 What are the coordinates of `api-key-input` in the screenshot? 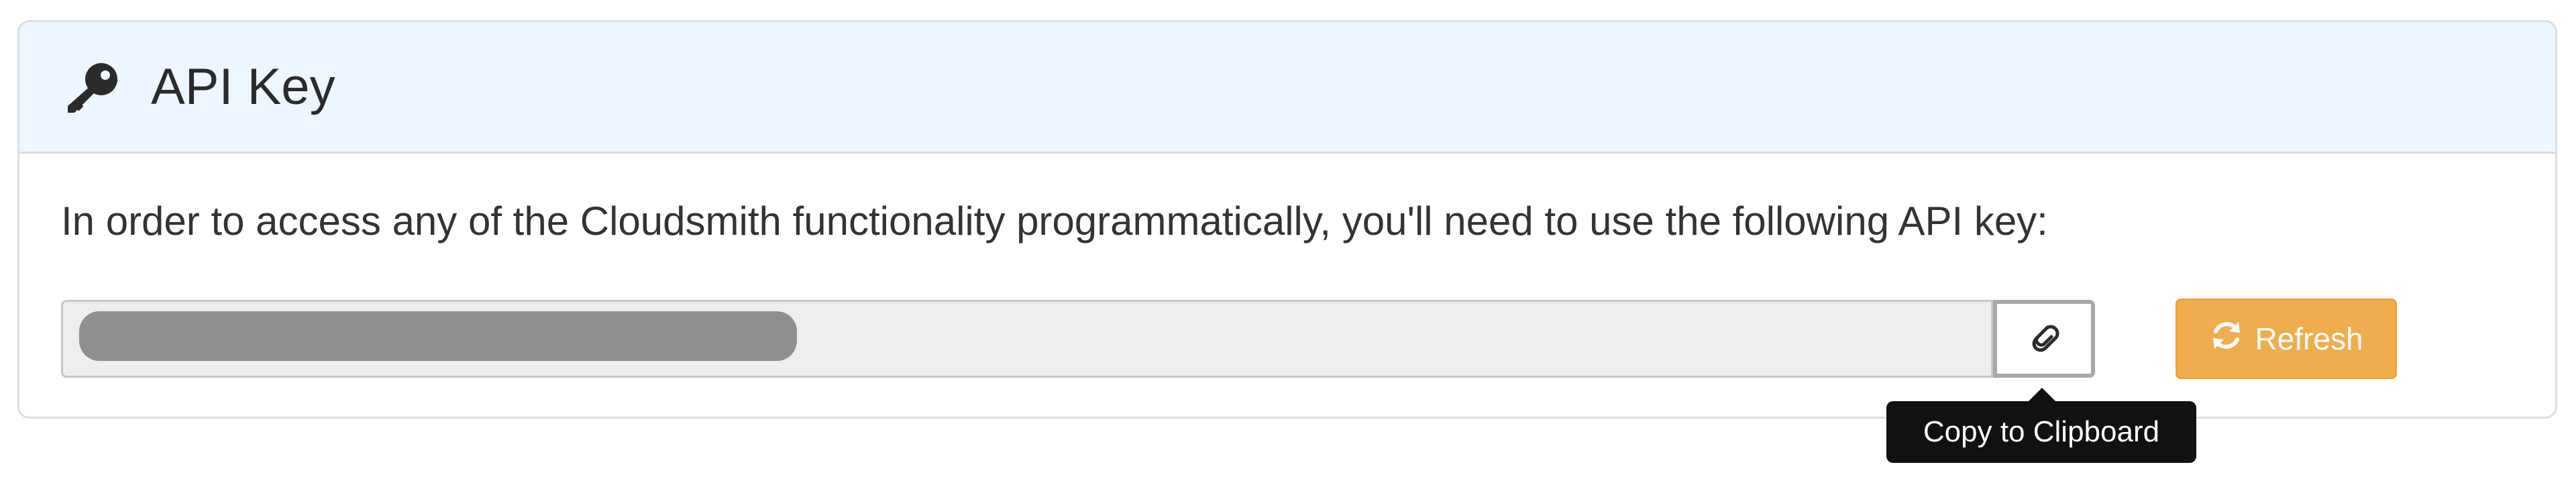 It's located at (1027, 339).